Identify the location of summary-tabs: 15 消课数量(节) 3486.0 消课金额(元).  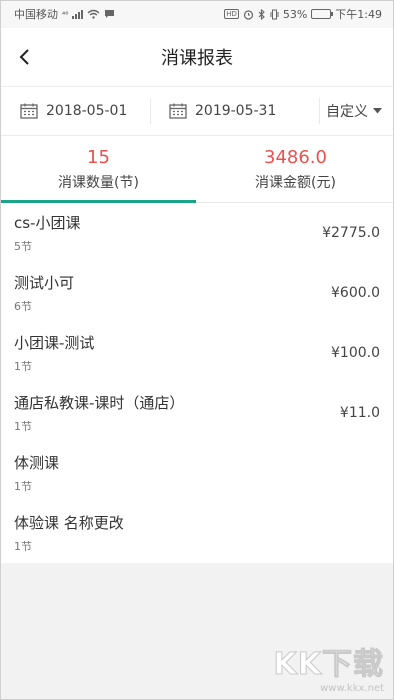
(197, 169).